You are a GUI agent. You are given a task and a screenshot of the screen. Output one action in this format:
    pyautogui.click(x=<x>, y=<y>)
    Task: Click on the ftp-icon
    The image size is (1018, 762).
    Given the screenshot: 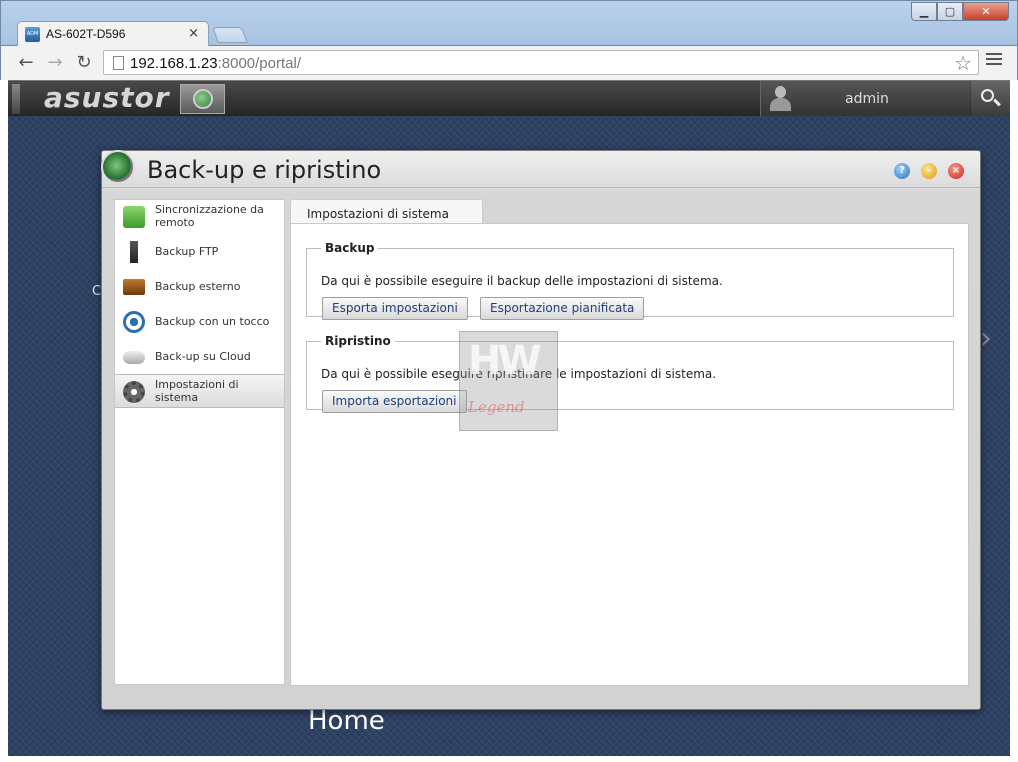 What is the action you would take?
    pyautogui.click(x=134, y=252)
    